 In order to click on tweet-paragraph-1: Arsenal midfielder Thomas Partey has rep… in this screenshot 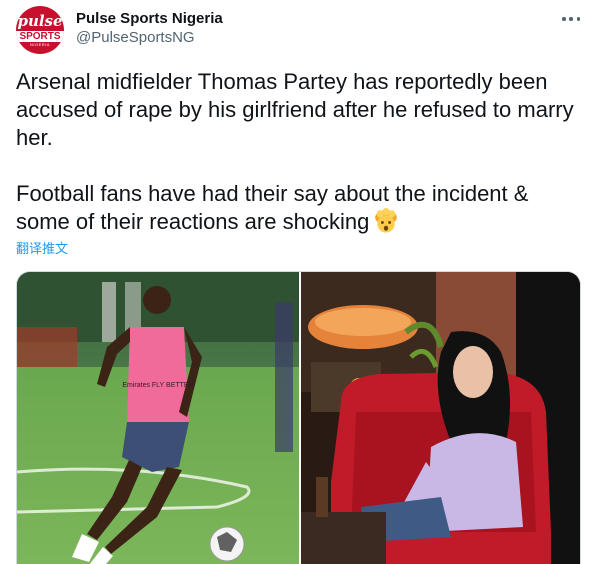, I will do `click(295, 109)`.